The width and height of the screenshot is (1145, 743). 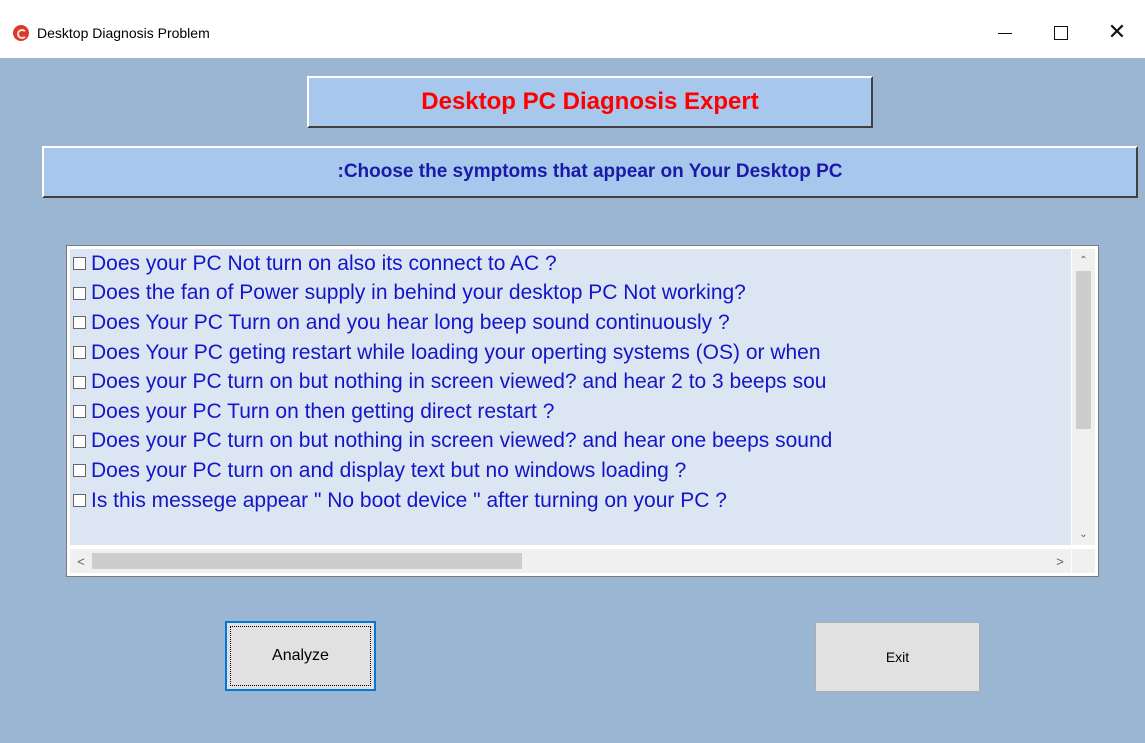 What do you see at coordinates (1083, 350) in the screenshot?
I see `vertical-scroll-thumb` at bounding box center [1083, 350].